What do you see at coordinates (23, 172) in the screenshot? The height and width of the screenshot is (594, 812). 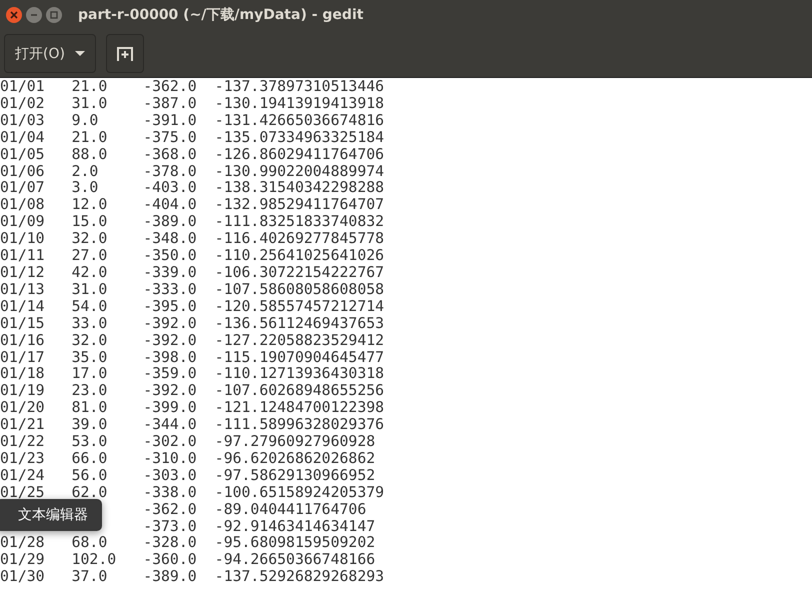 I see `text-line: 01/06` at bounding box center [23, 172].